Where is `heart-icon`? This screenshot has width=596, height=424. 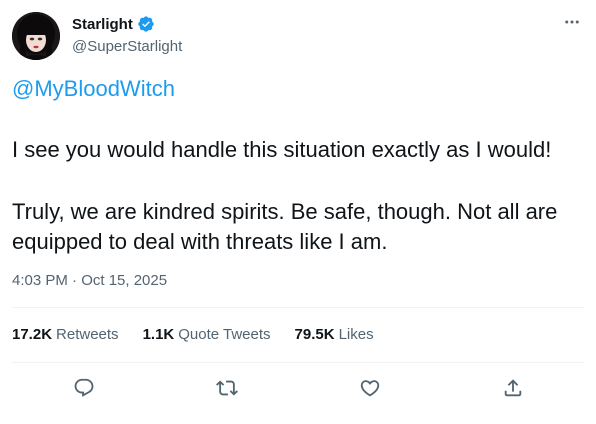 heart-icon is located at coordinates (370, 388).